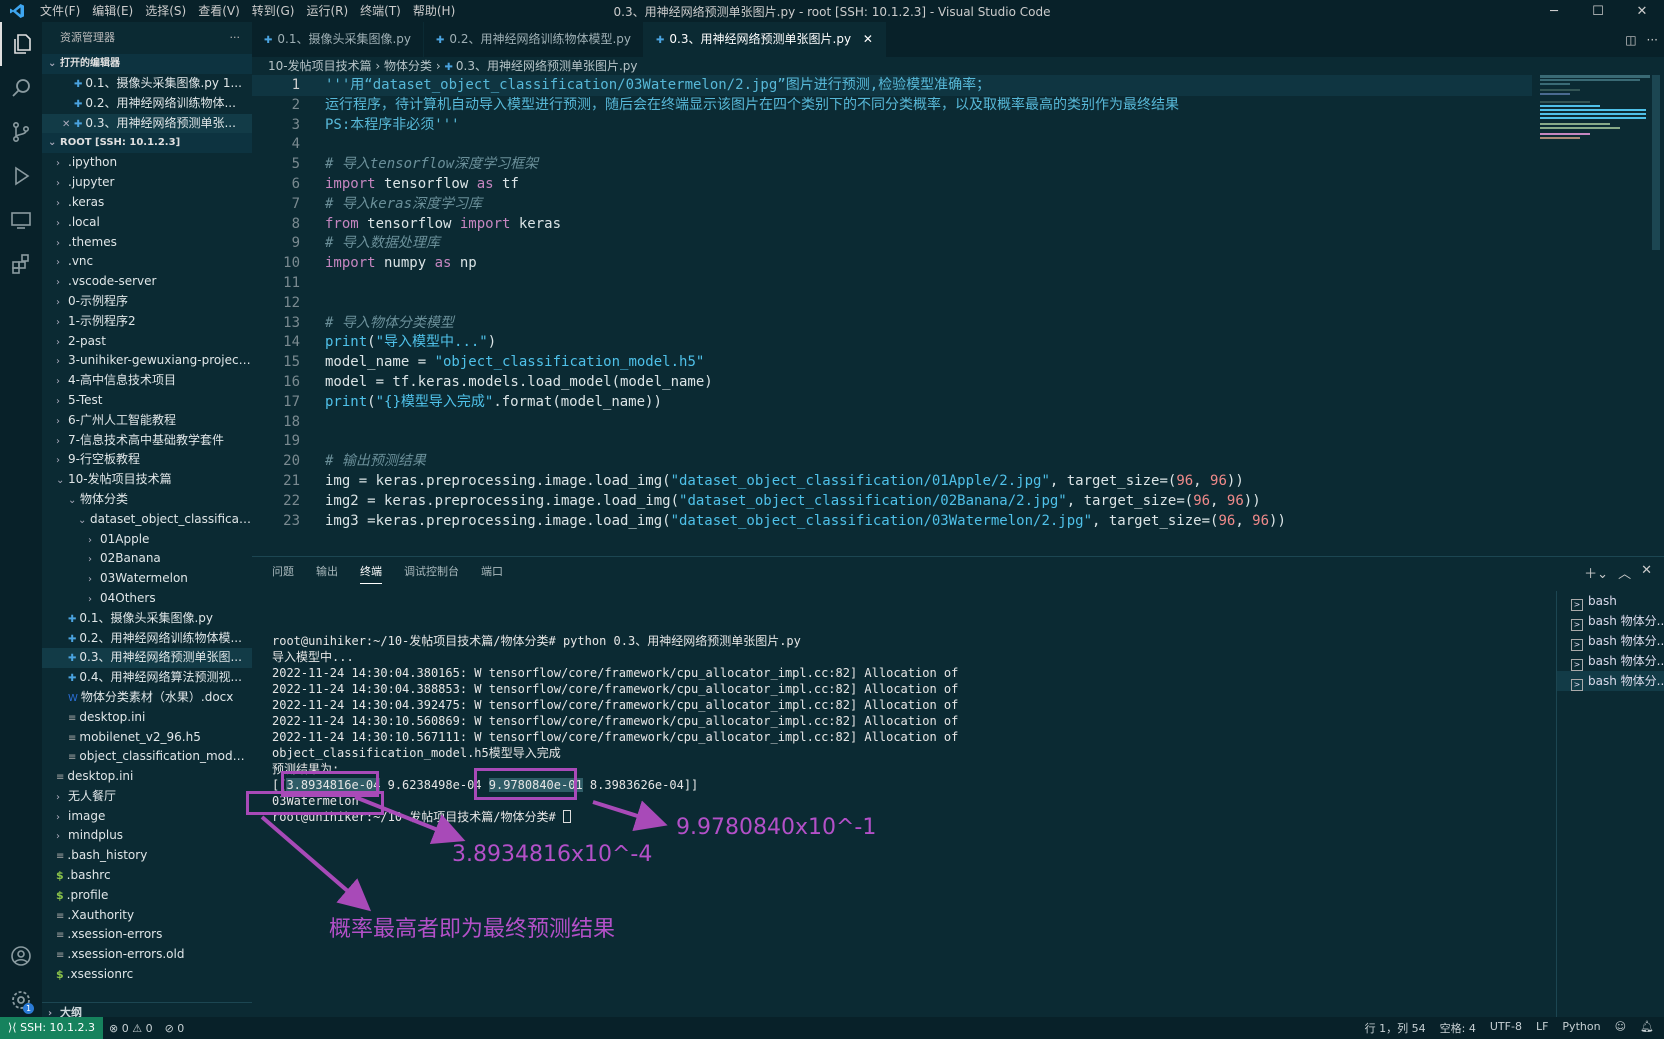  I want to click on folder-item: › 0-示例程序, so click(147, 302).